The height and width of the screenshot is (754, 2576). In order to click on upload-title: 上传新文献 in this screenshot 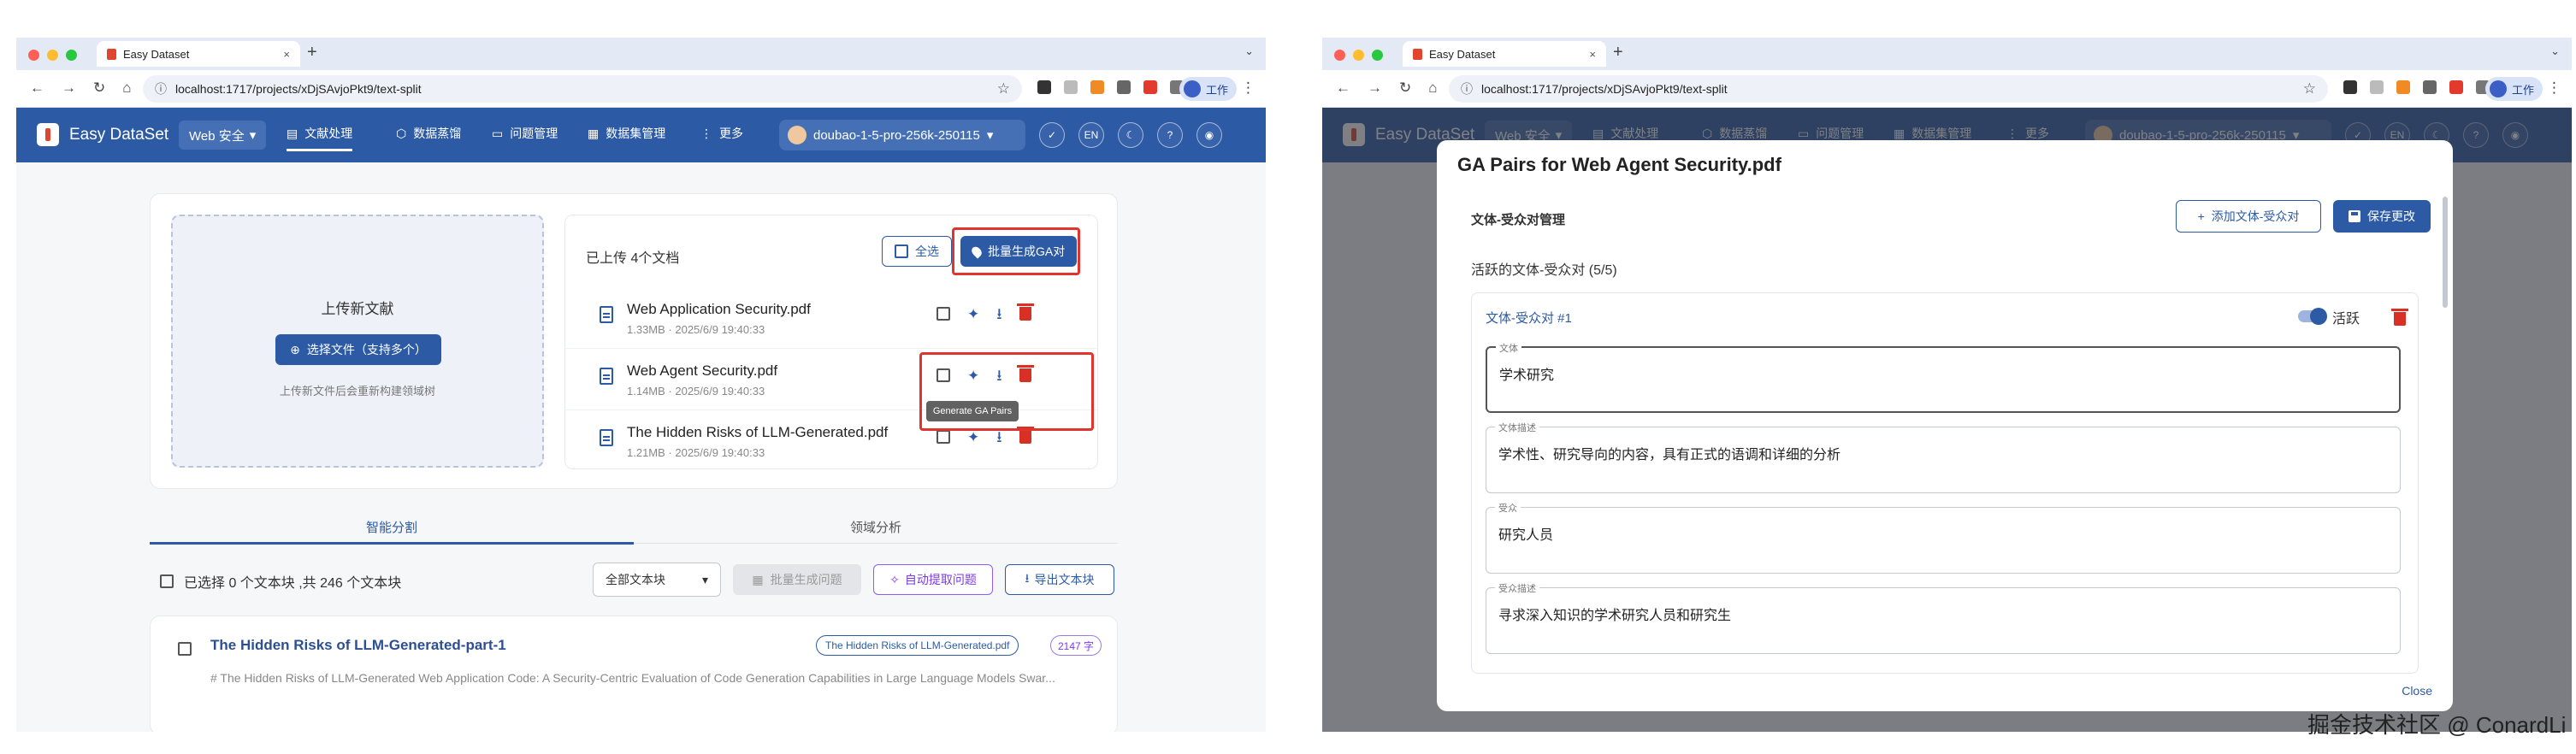, I will do `click(357, 309)`.